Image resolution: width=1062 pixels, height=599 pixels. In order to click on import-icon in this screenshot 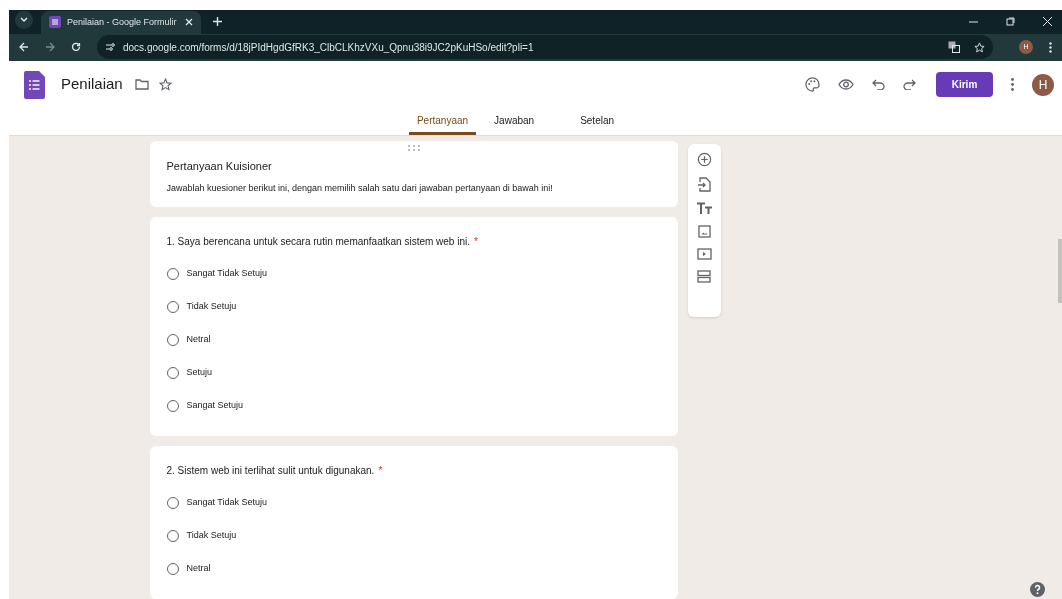, I will do `click(704, 184)`.